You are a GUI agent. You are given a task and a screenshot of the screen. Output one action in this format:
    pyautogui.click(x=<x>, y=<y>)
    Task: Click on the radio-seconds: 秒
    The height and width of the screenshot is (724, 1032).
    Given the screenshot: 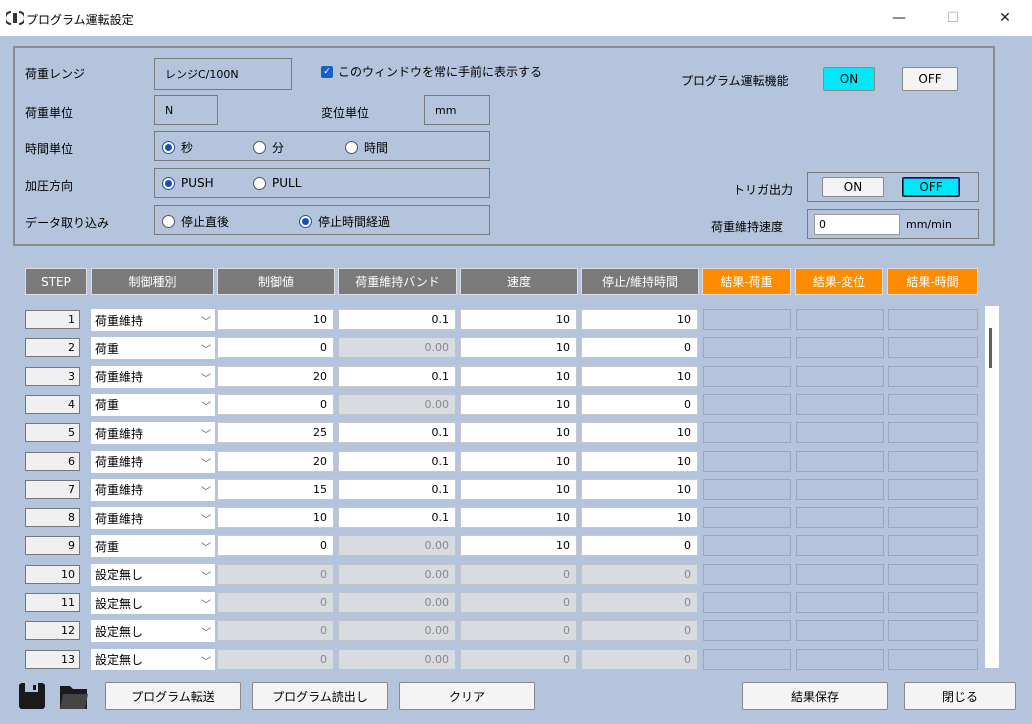 What is the action you would take?
    pyautogui.click(x=177, y=147)
    